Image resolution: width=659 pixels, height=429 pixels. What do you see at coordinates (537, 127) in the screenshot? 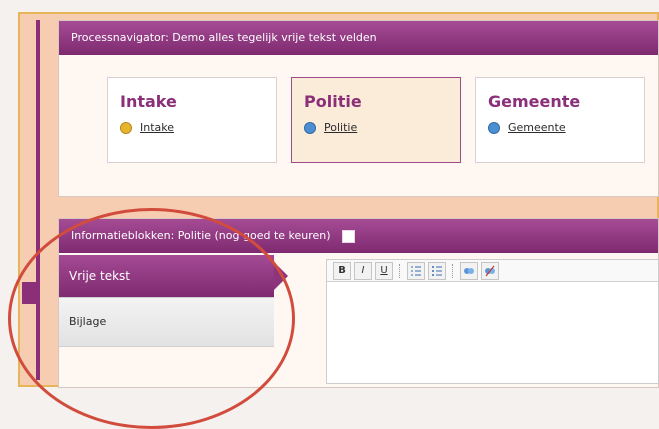
I see `gemeente-link: Gemeente` at bounding box center [537, 127].